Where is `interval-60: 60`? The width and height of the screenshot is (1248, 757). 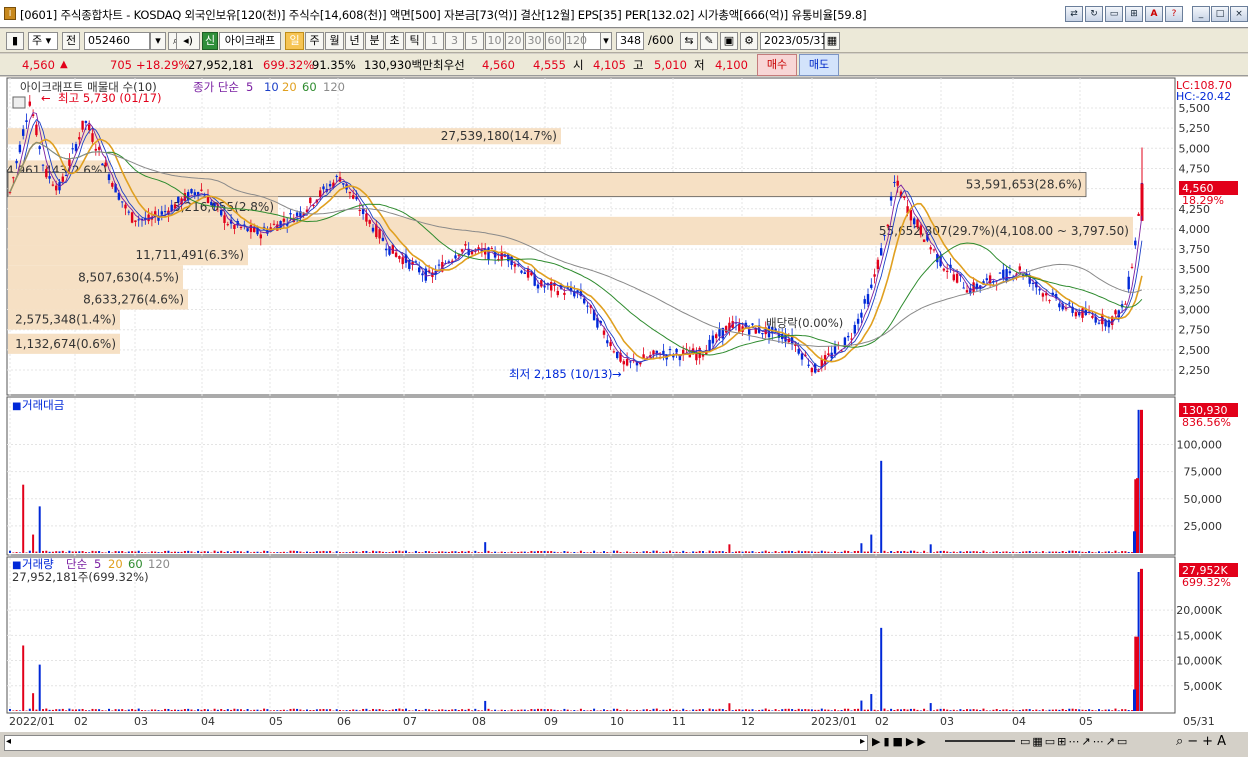
interval-60: 60 is located at coordinates (554, 41).